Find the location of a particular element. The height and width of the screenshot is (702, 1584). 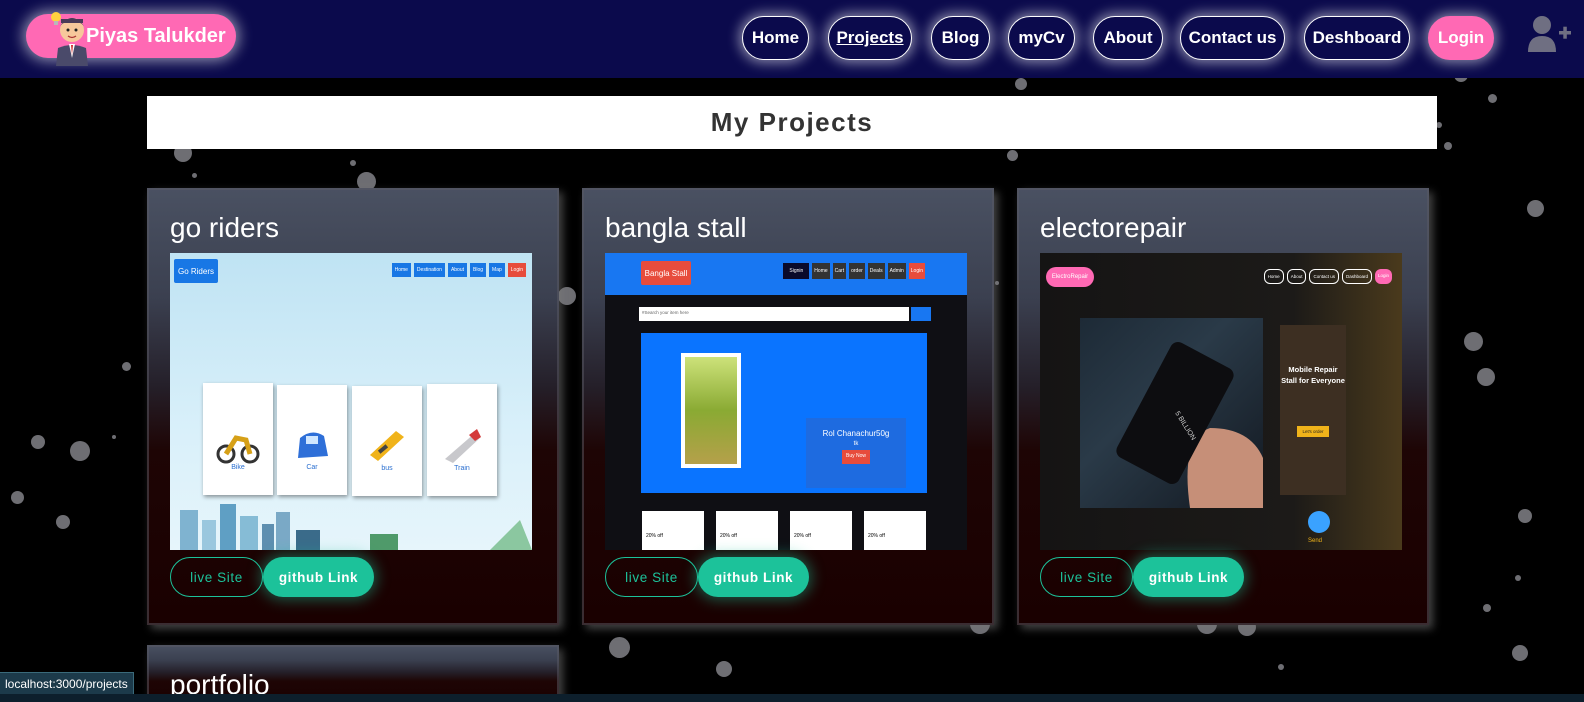

nav-mycv: myCv is located at coordinates (1041, 38).